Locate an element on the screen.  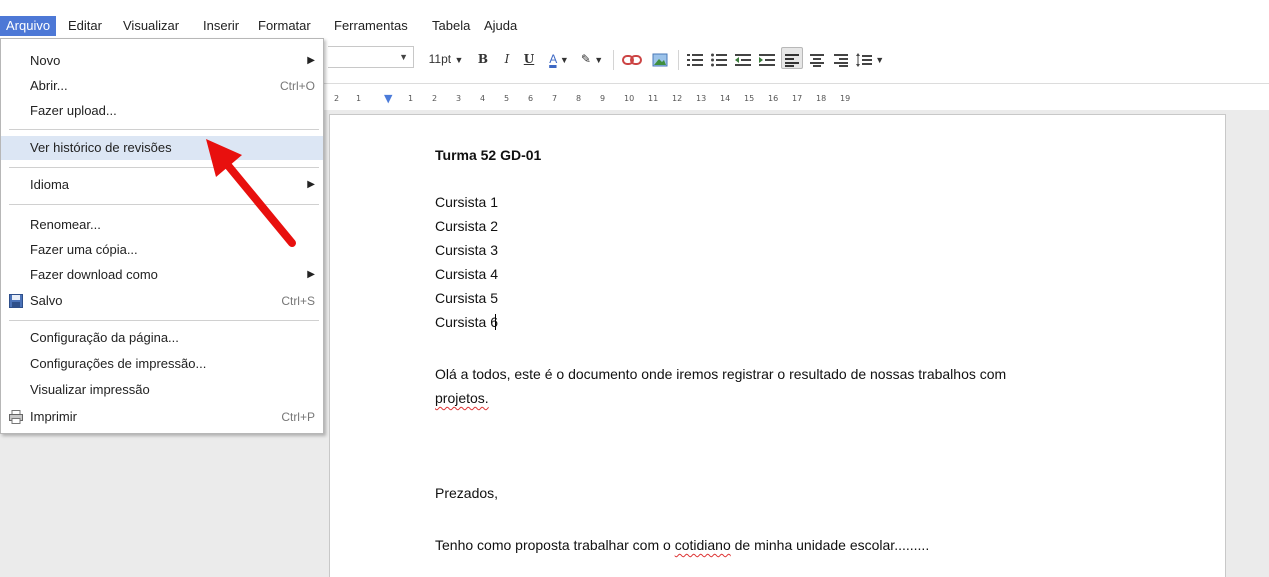
menu-item-label: Salvo is located at coordinates (46, 300).